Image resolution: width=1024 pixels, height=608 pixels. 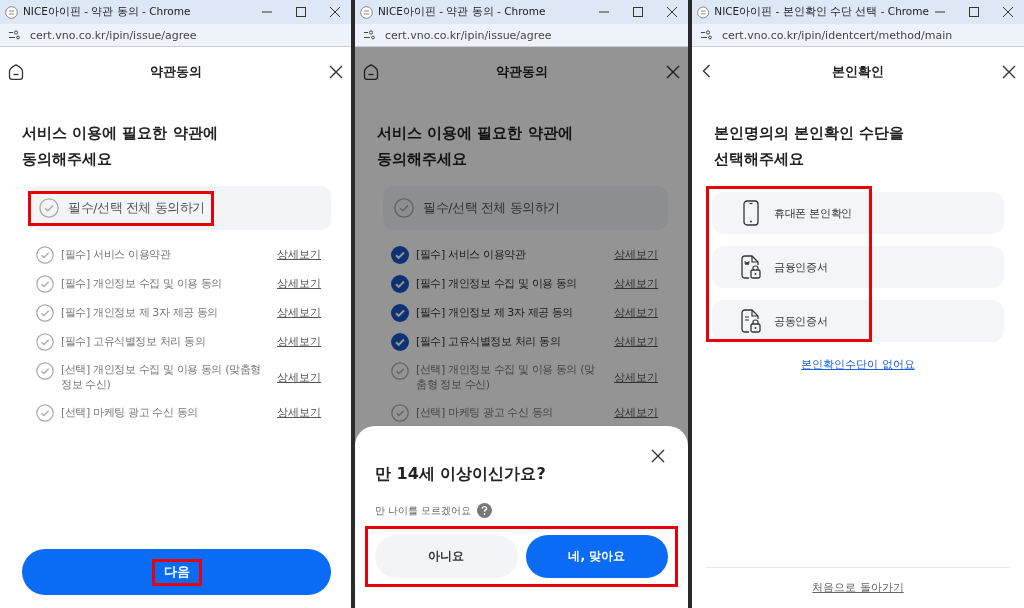 What do you see at coordinates (485, 510) in the screenshot?
I see `help-icon` at bounding box center [485, 510].